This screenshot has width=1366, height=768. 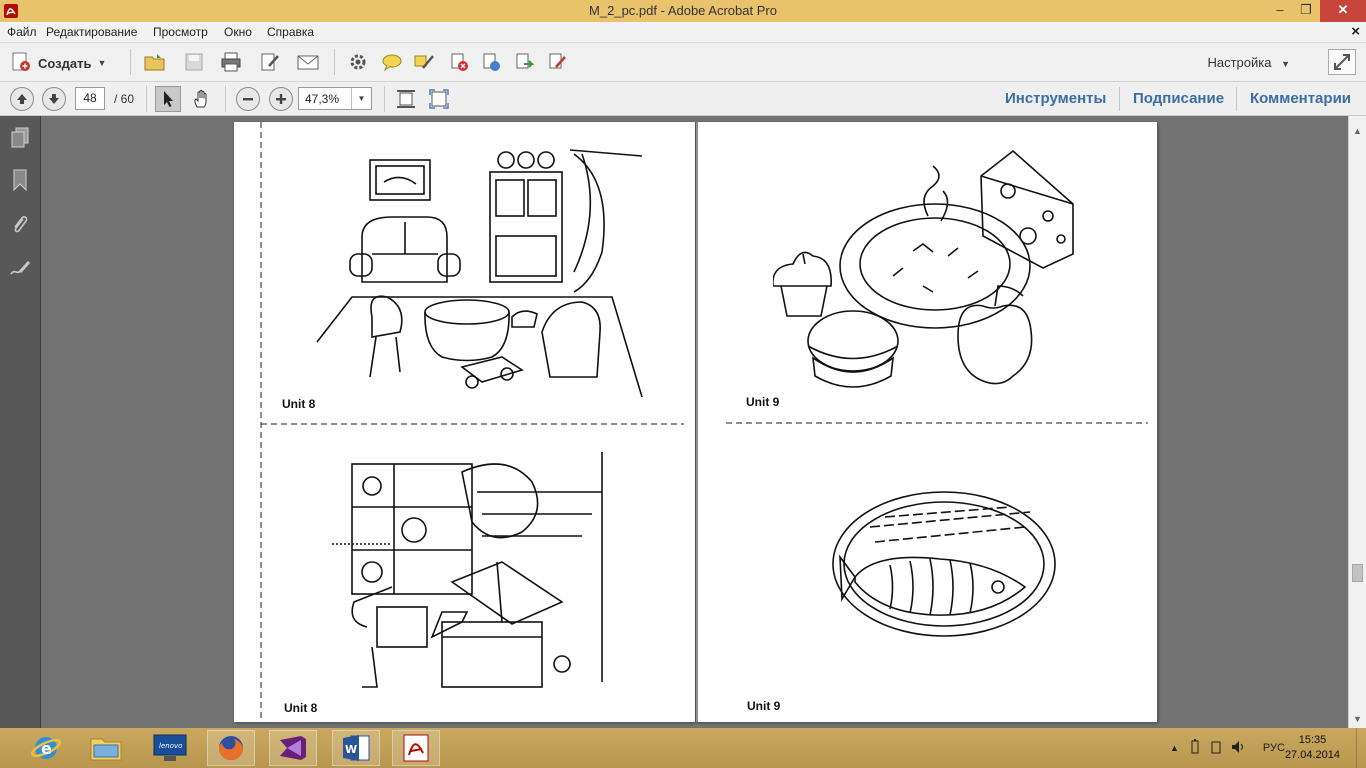 I want to click on delete-pages-button, so click(x=459, y=62).